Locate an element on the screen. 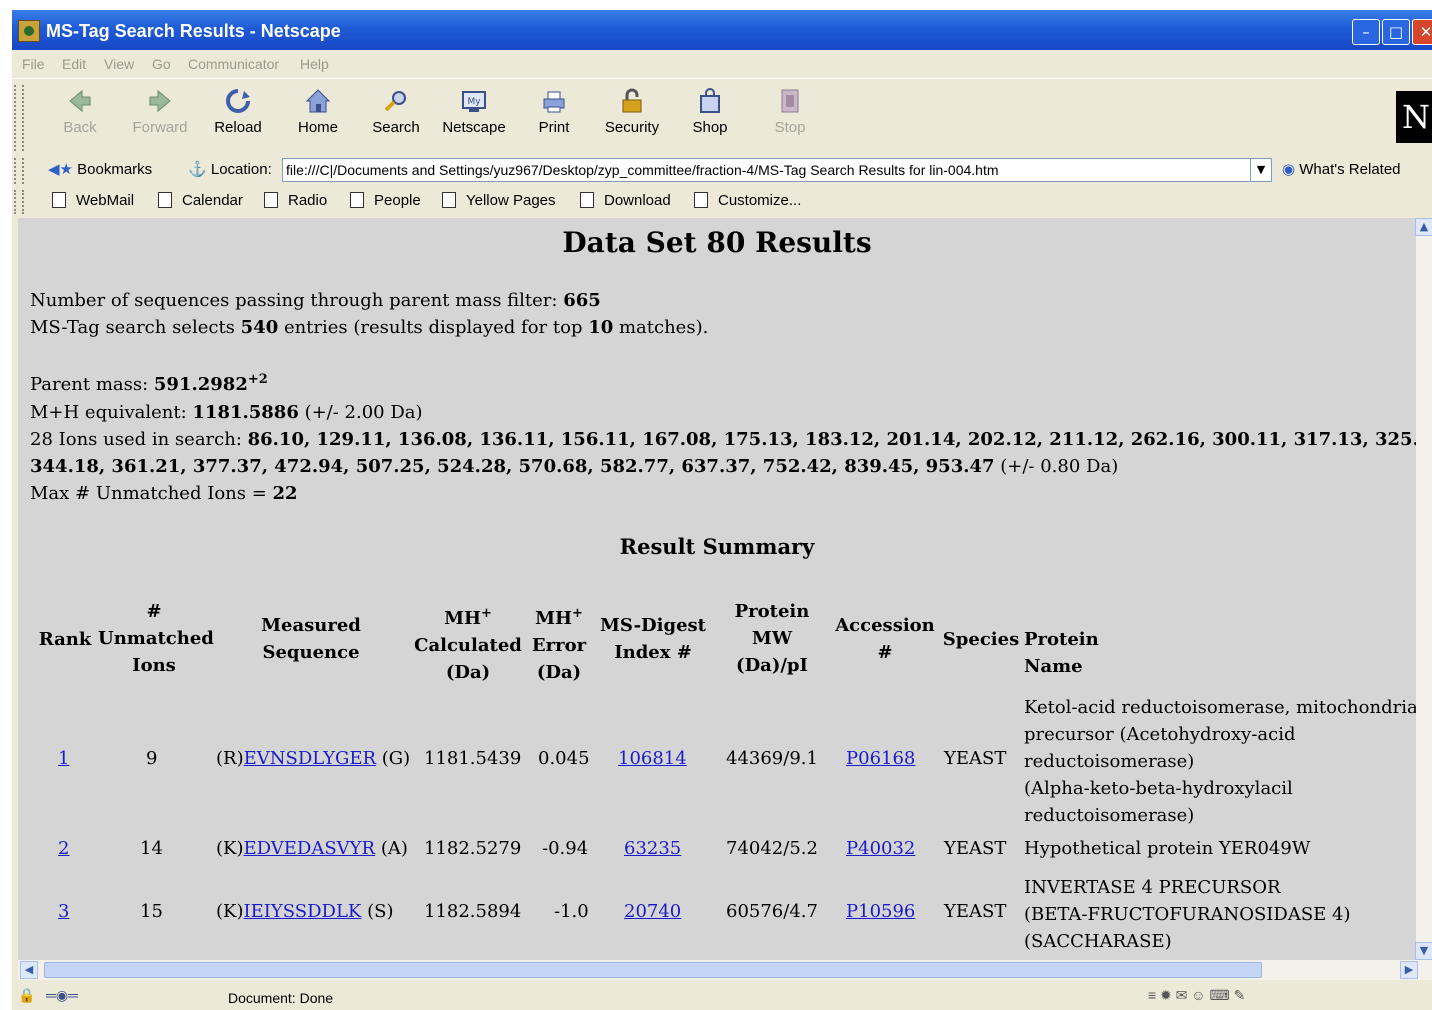 The height and width of the screenshot is (1010, 1432). header-mh-calc-line3: (Da) is located at coordinates (468, 672).